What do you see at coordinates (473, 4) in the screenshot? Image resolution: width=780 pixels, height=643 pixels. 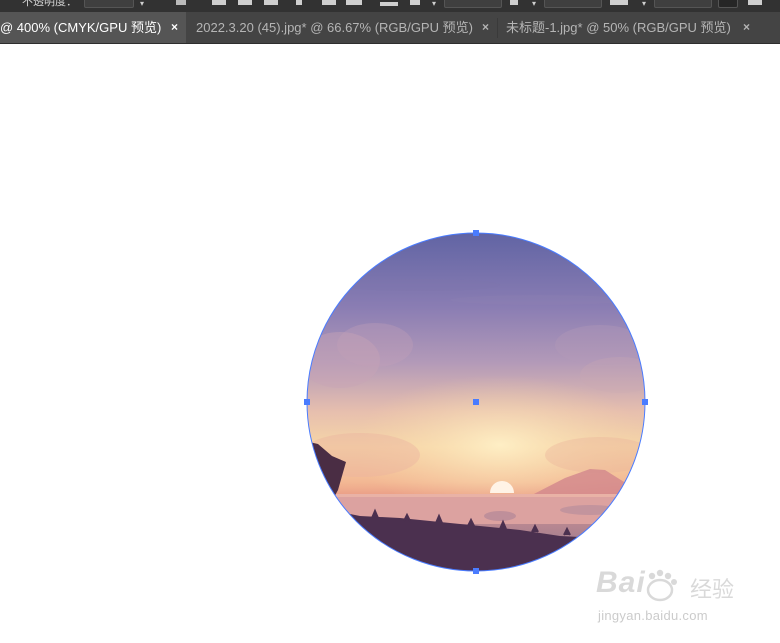 I see `width-field` at bounding box center [473, 4].